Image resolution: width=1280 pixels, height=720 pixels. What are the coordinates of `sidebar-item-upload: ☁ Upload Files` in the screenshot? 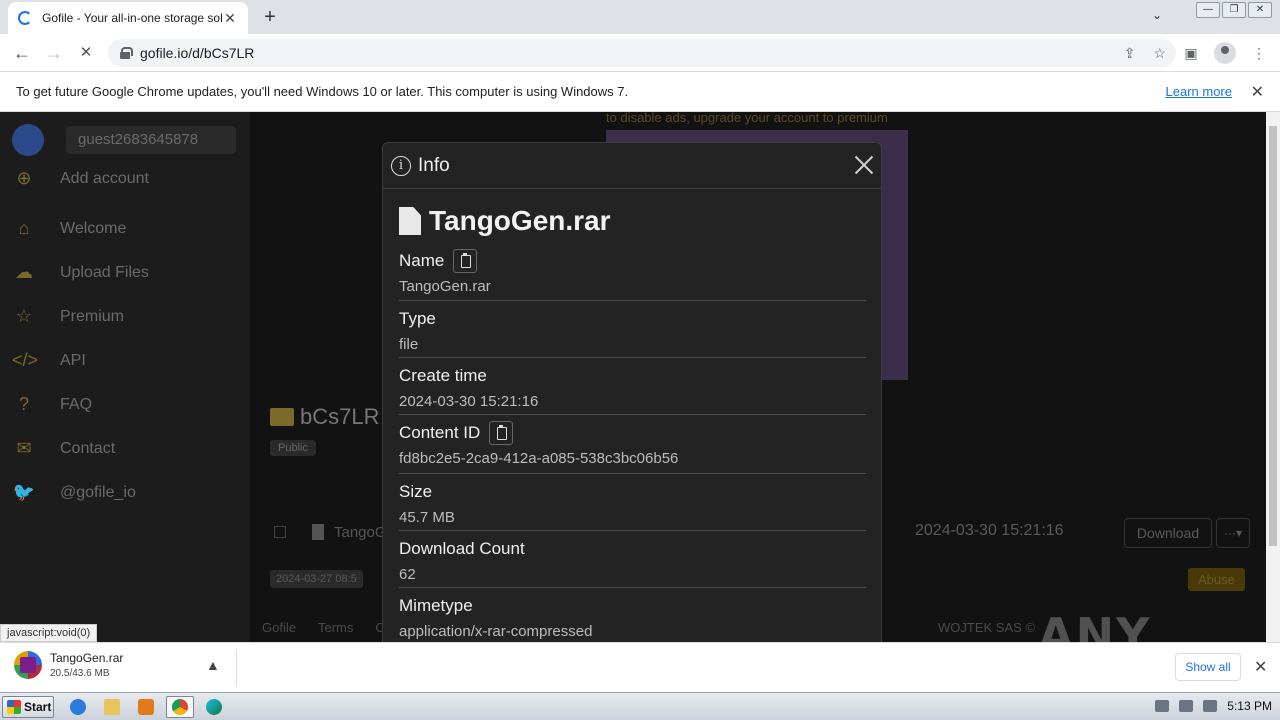 It's located at (80, 273).